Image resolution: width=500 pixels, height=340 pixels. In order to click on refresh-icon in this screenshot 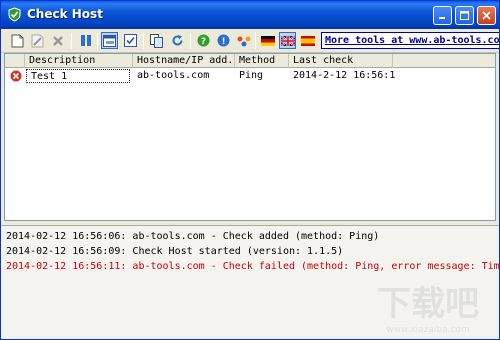, I will do `click(177, 40)`.